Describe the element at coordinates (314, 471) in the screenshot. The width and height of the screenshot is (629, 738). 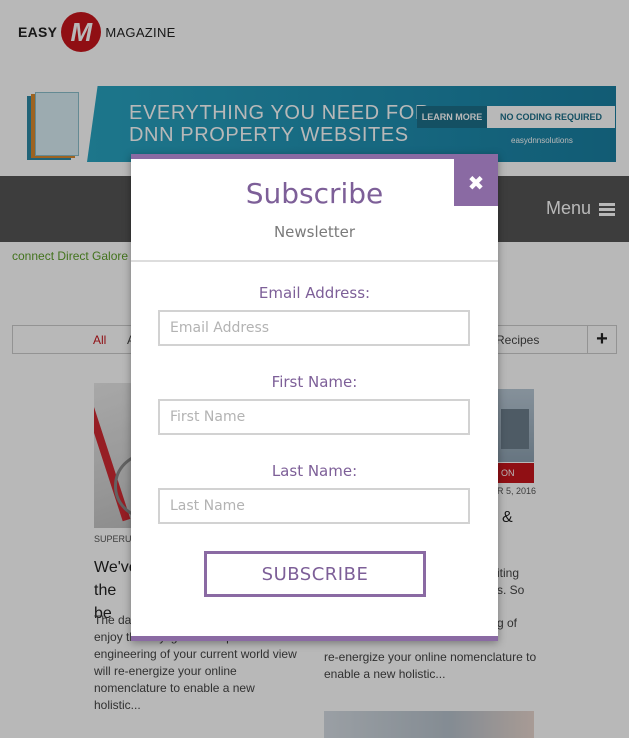
I see `last-name-label: Last Name:` at that location.